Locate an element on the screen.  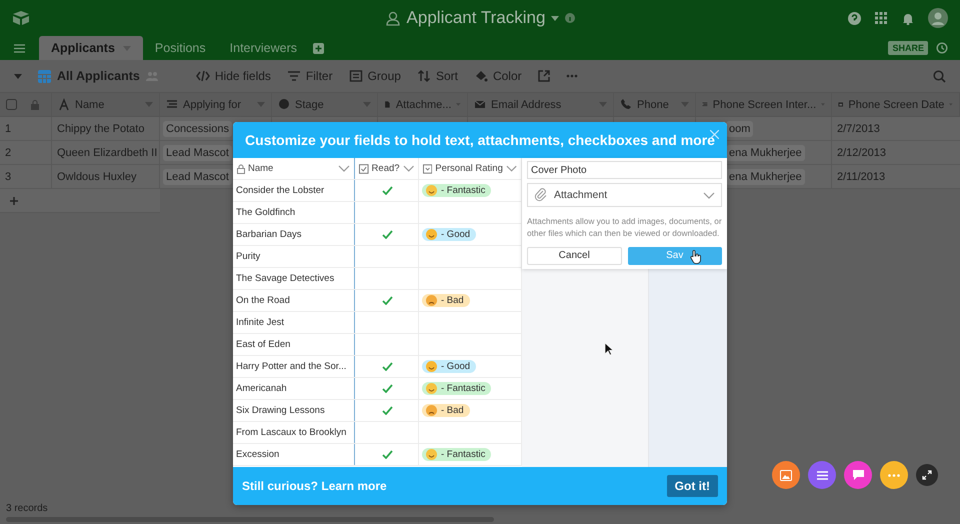
column-header: Phone Screen Date is located at coordinates (896, 105).